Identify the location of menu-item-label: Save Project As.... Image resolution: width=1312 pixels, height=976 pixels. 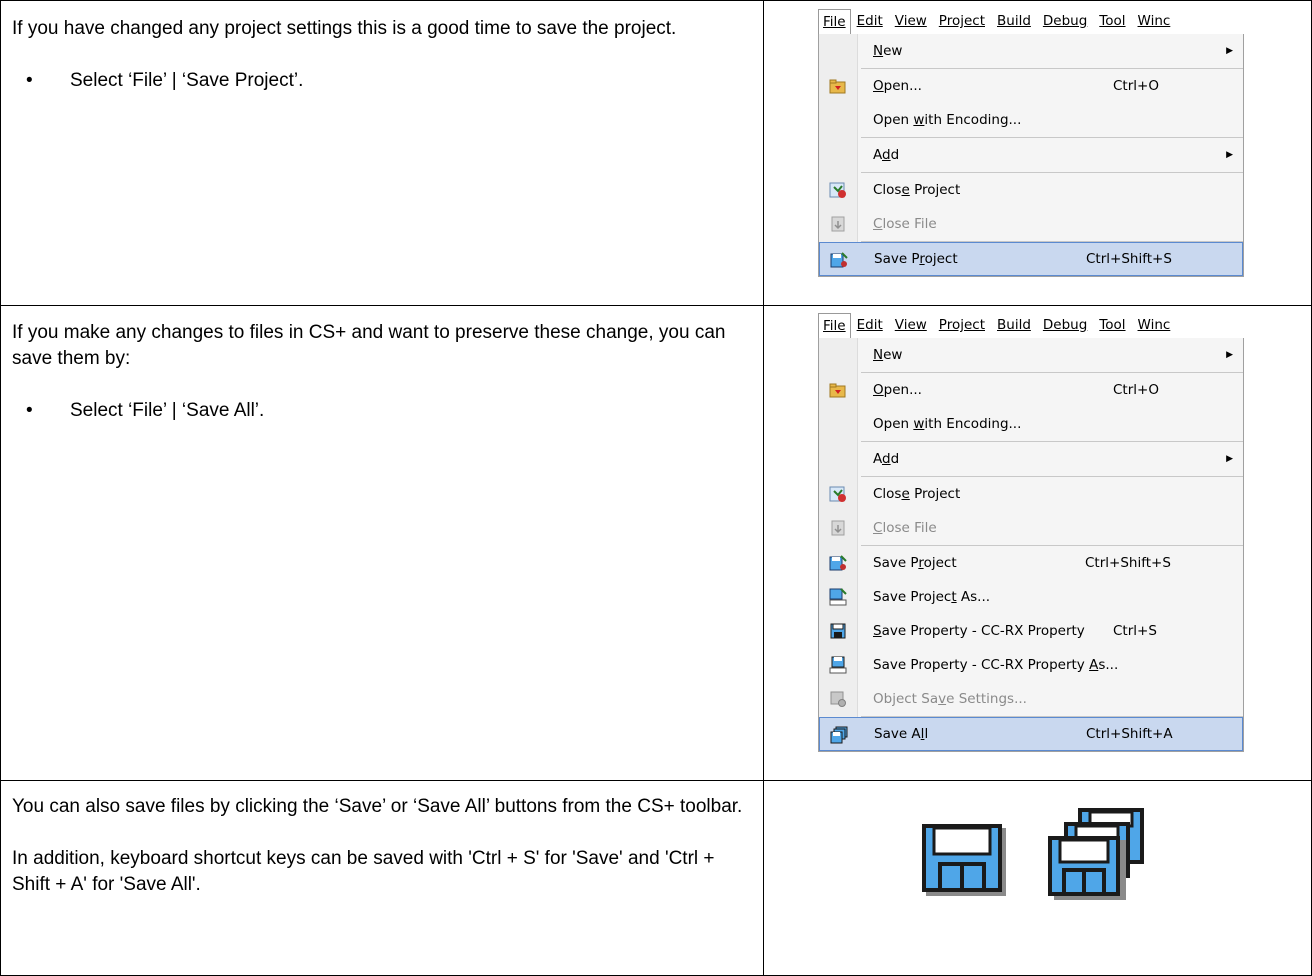
(932, 597).